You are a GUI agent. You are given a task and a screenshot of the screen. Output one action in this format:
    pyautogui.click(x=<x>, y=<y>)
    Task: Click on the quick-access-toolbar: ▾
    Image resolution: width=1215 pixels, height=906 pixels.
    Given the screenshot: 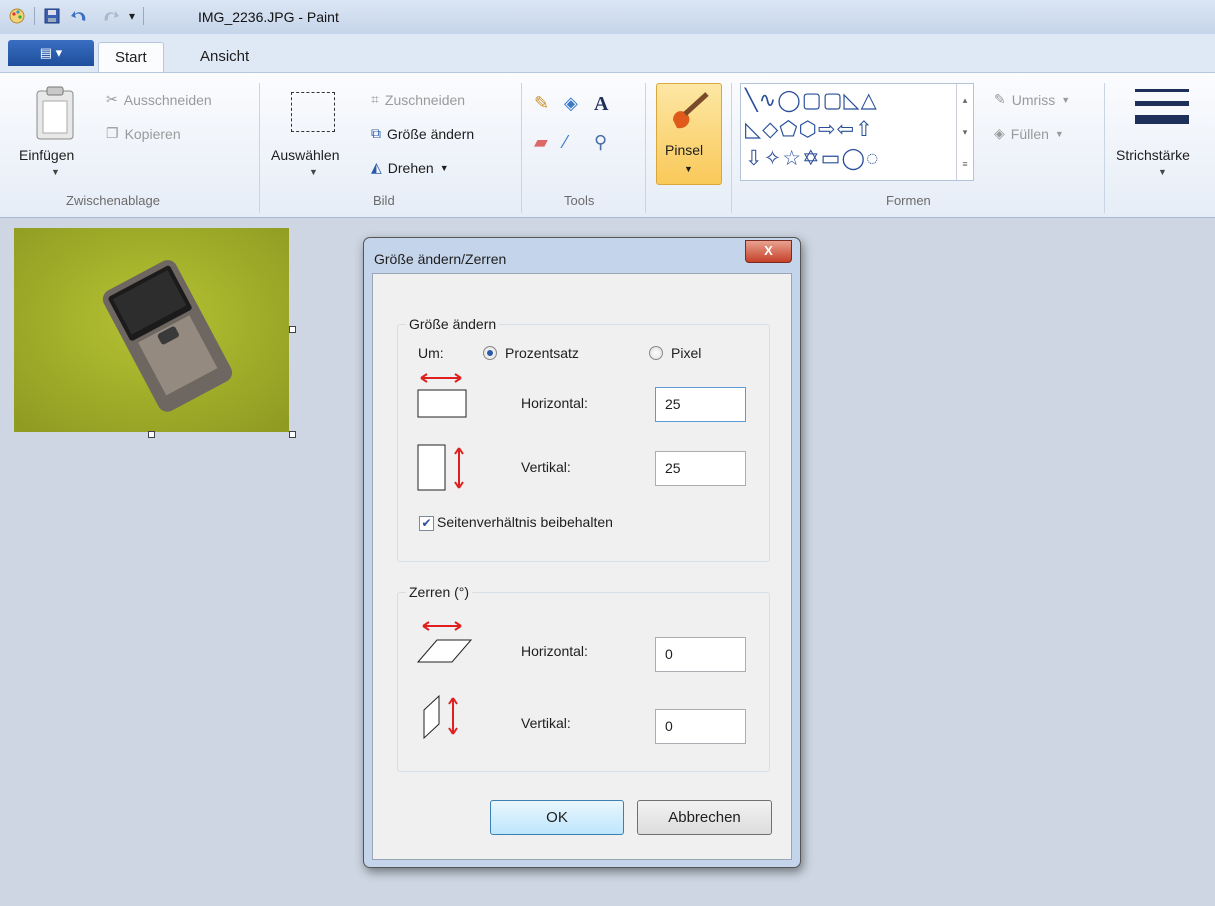 What is the action you would take?
    pyautogui.click(x=80, y=16)
    